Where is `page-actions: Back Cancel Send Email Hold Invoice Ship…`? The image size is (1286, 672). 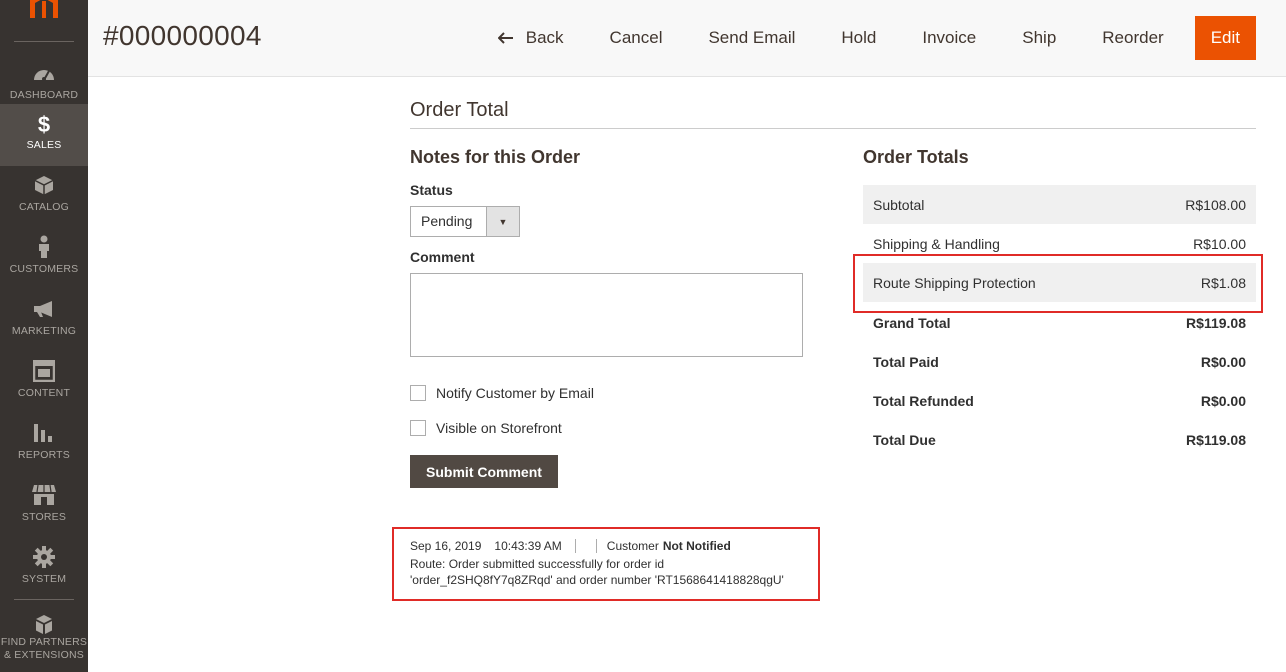 page-actions: Back Cancel Send Email Hold Invoice Ship… is located at coordinates (865, 38).